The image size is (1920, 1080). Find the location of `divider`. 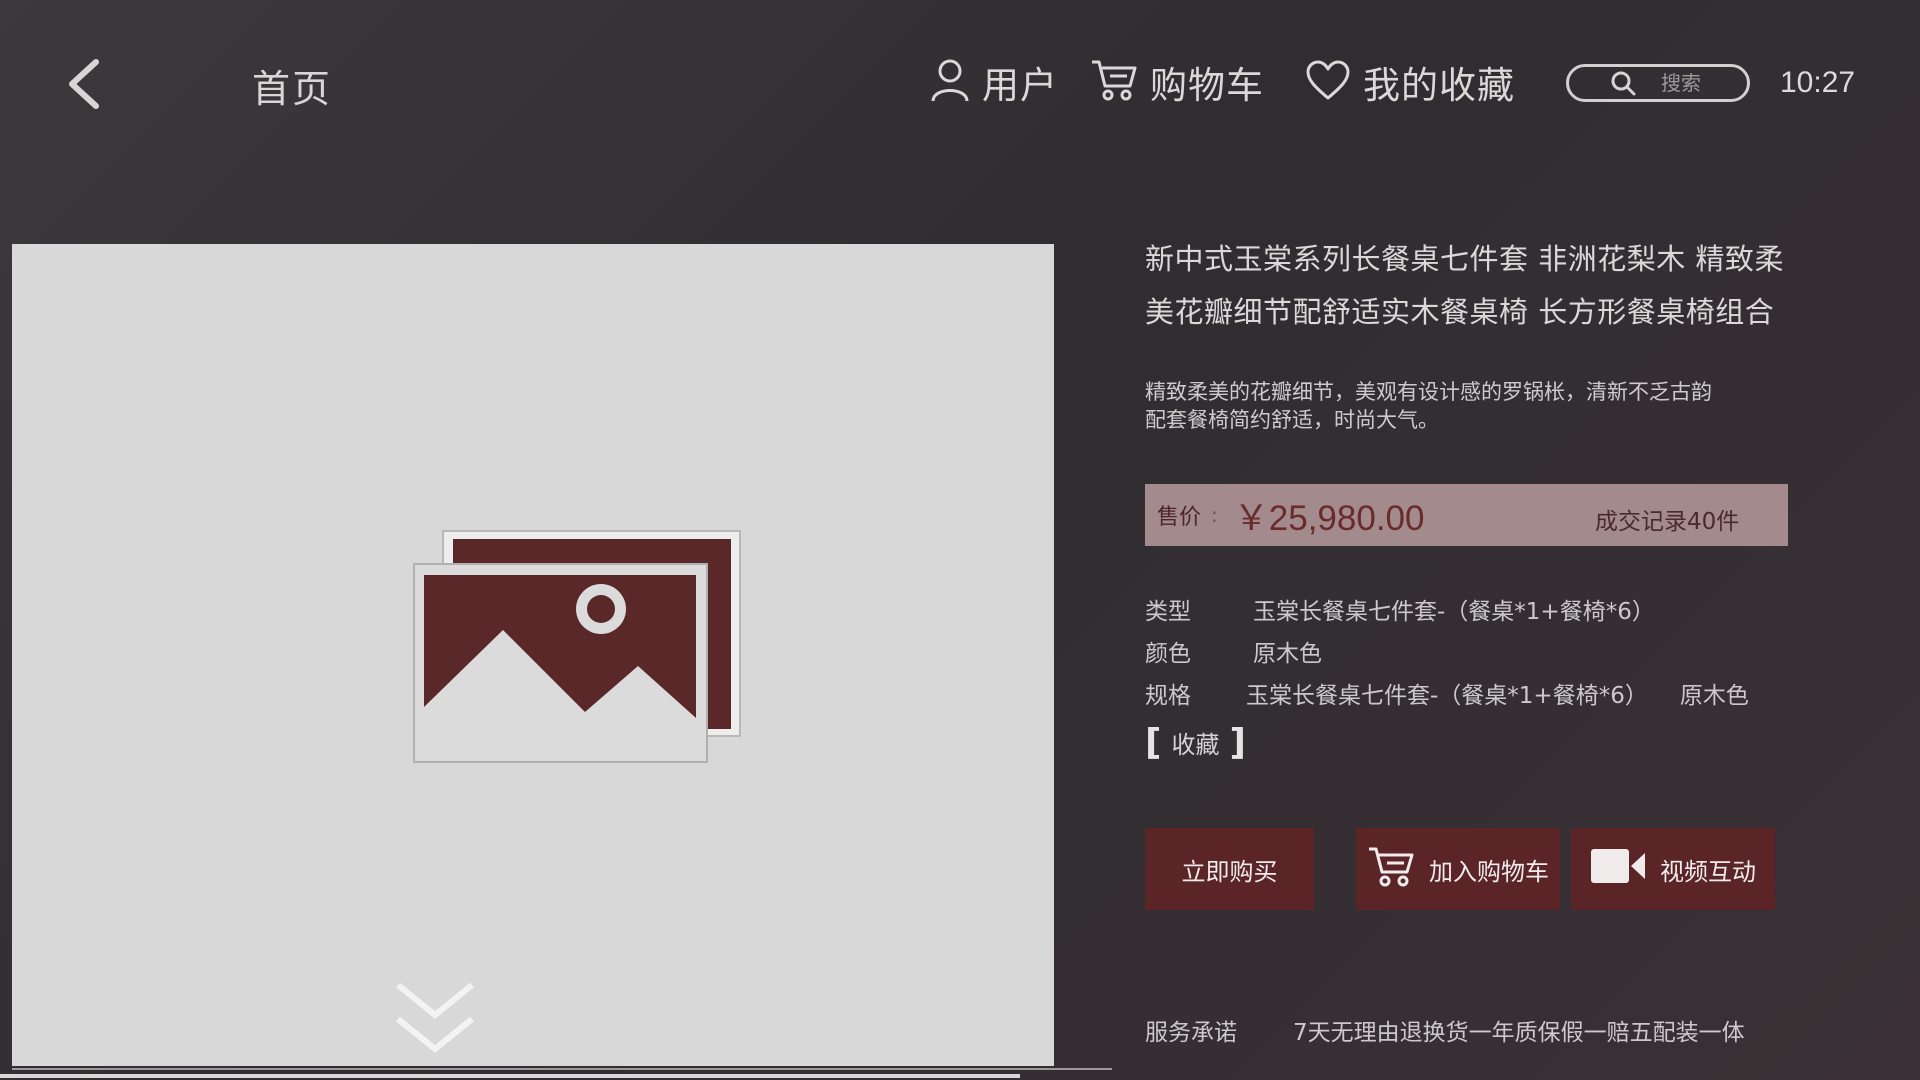

divider is located at coordinates (562, 1069).